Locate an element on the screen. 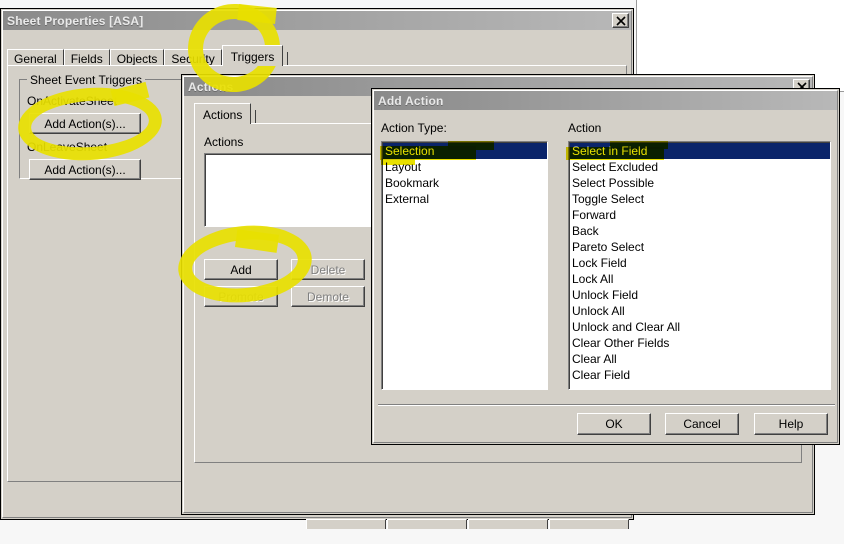 The width and height of the screenshot is (844, 544). actions-promote-label: Promote is located at coordinates (241, 296).